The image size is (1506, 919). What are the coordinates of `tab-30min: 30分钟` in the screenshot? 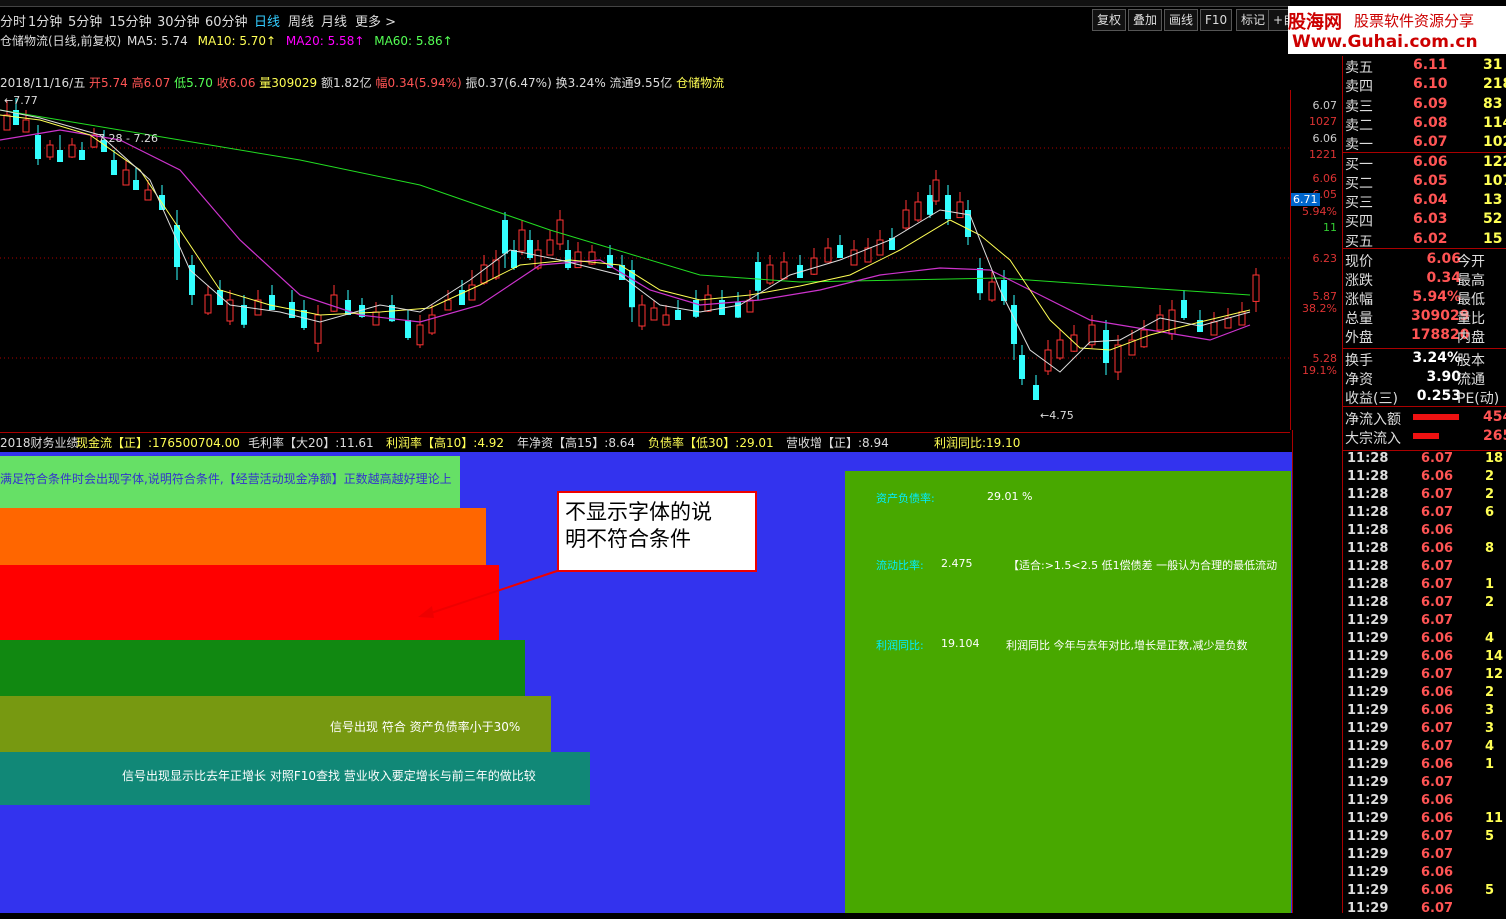 It's located at (178, 20).